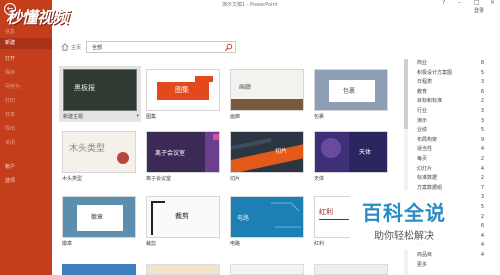 This screenshot has height=275, width=500. I want to click on category-count: 7, so click(482, 187).